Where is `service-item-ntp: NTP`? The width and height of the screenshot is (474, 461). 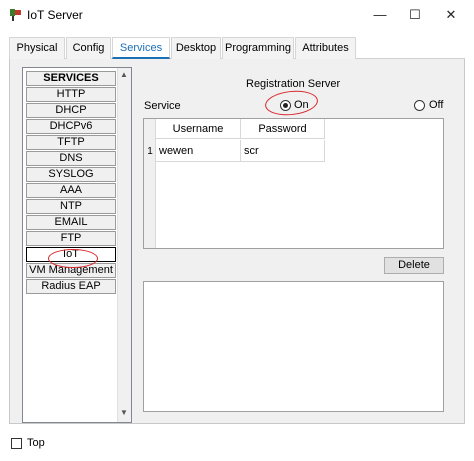
service-item-ntp: NTP is located at coordinates (71, 206).